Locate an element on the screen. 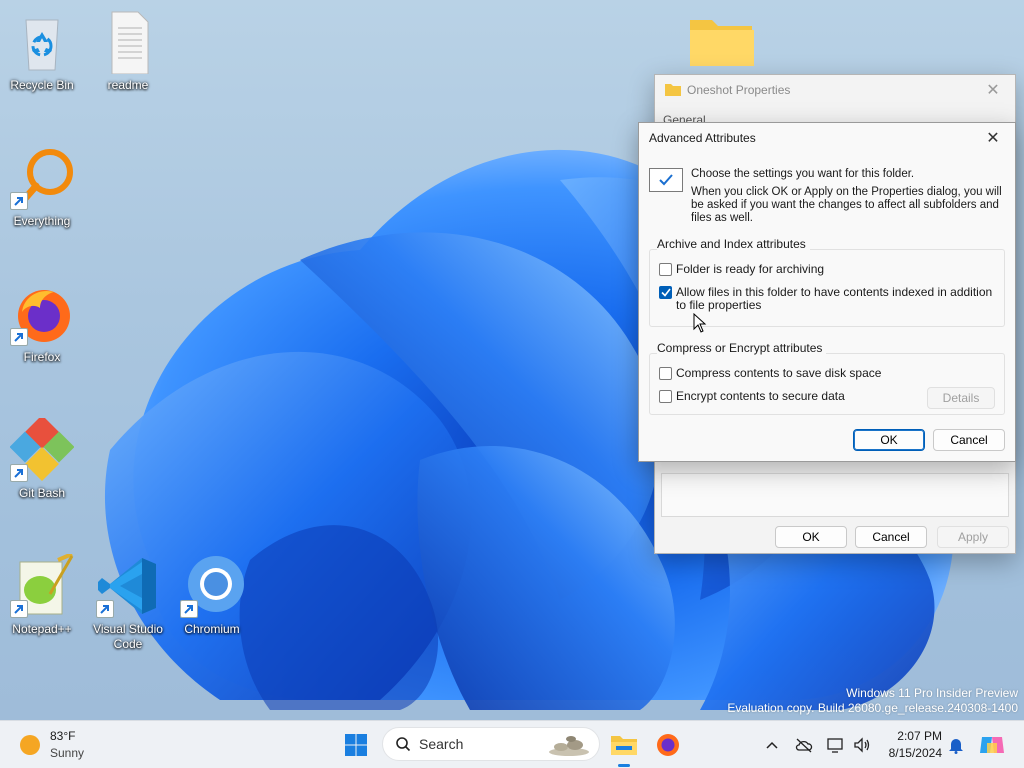 This screenshot has height=768, width=1024. desktop-icon-label: Git Bash is located at coordinates (42, 493).